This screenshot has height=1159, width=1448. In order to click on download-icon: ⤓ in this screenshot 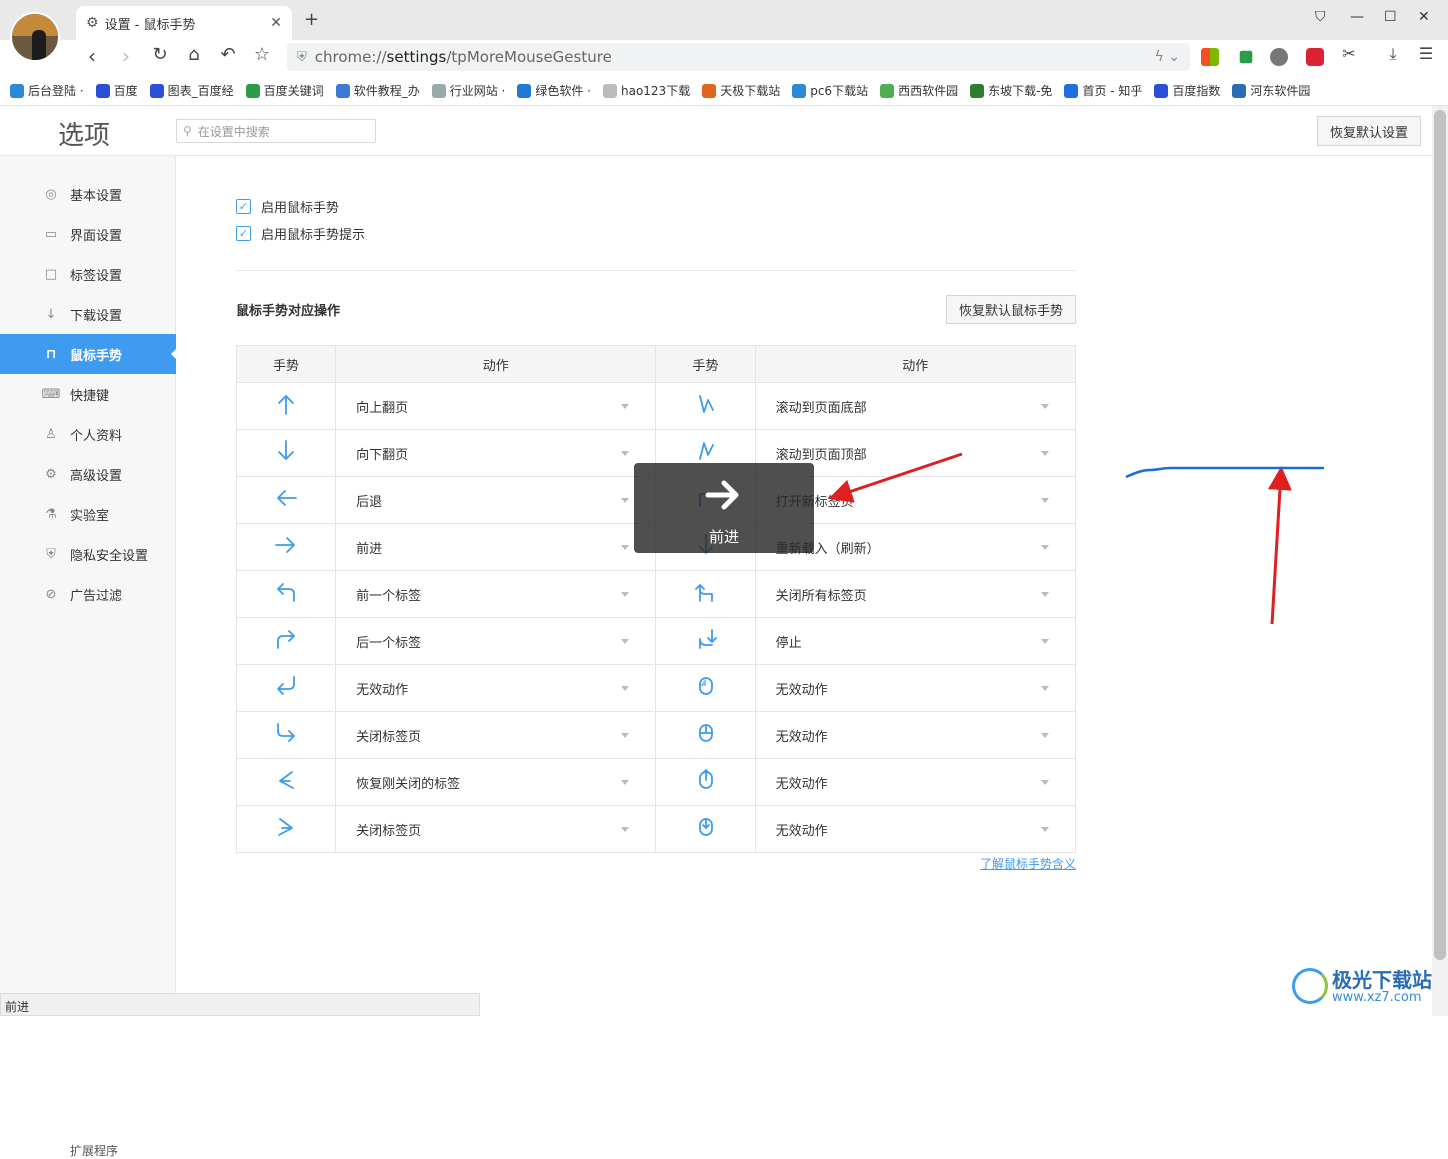, I will do `click(1393, 54)`.